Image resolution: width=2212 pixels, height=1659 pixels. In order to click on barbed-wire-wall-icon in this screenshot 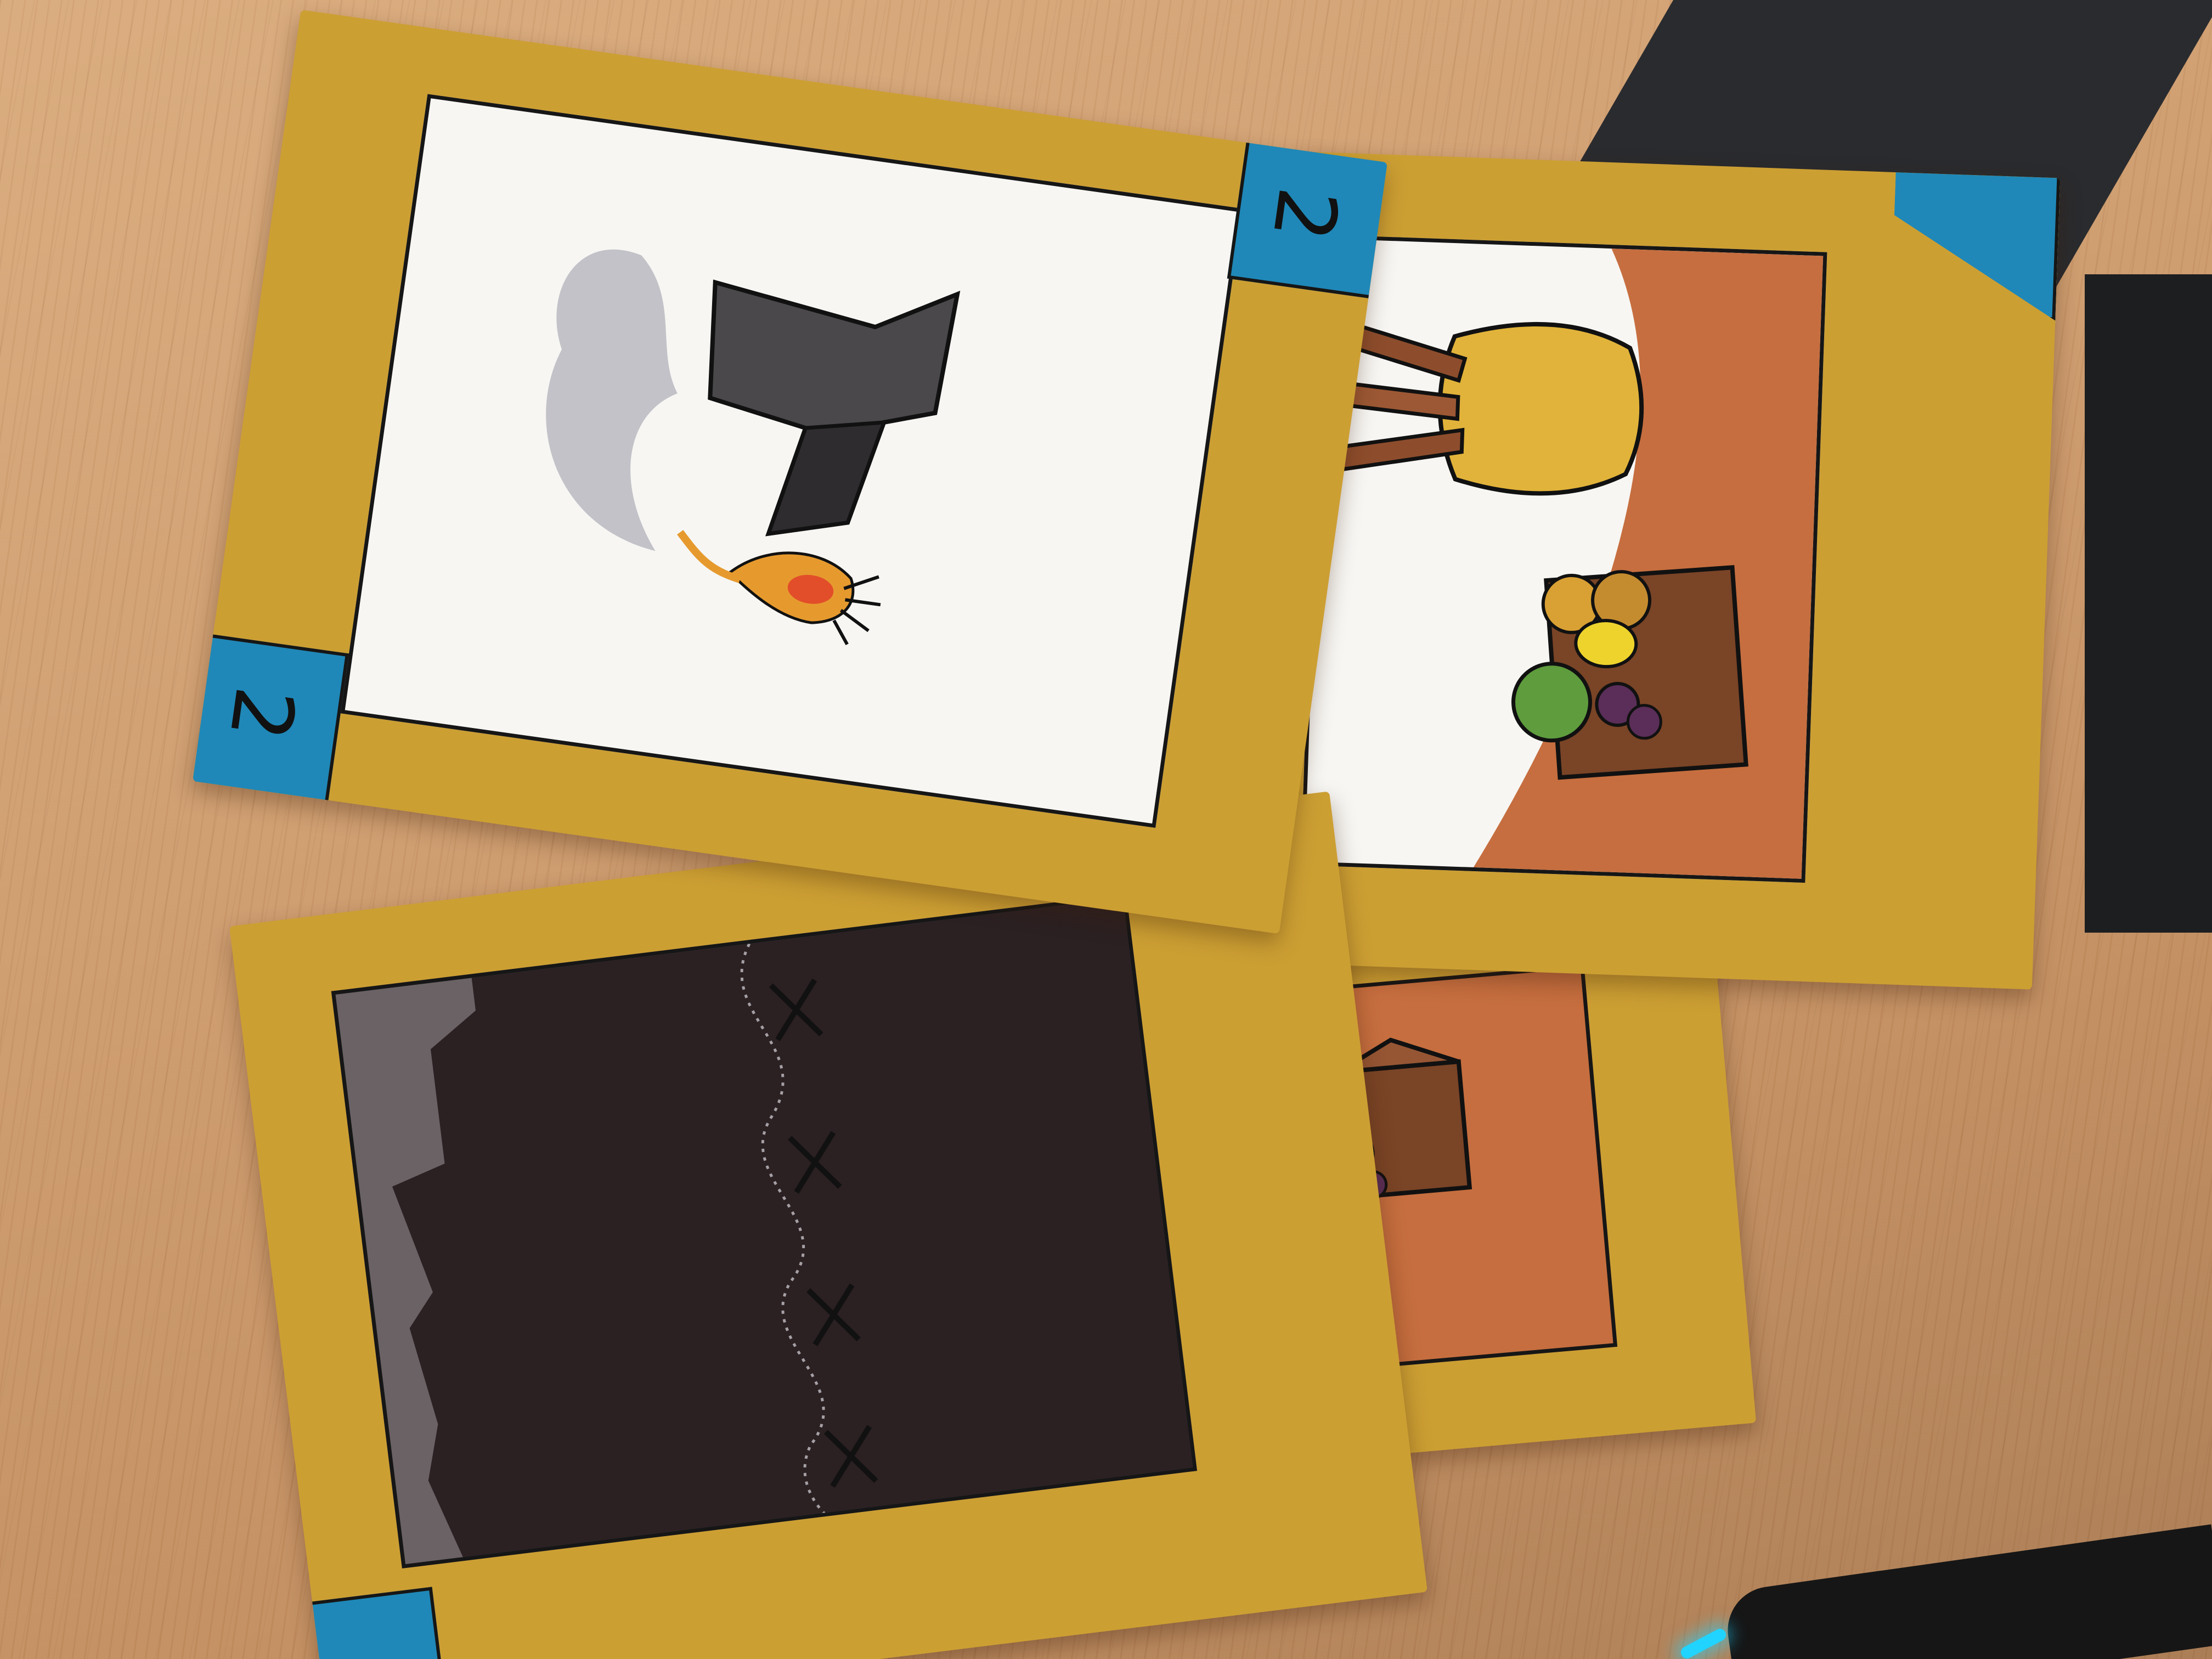, I will do `click(795, 1231)`.